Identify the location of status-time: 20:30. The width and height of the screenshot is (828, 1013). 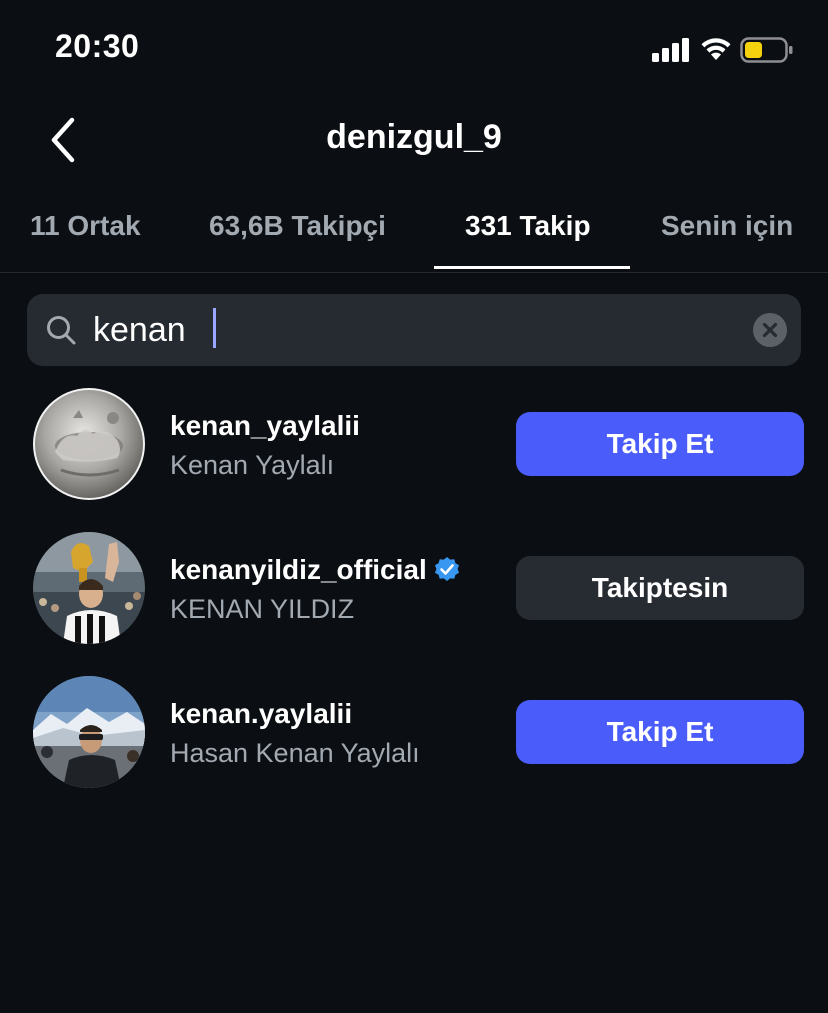
(97, 46).